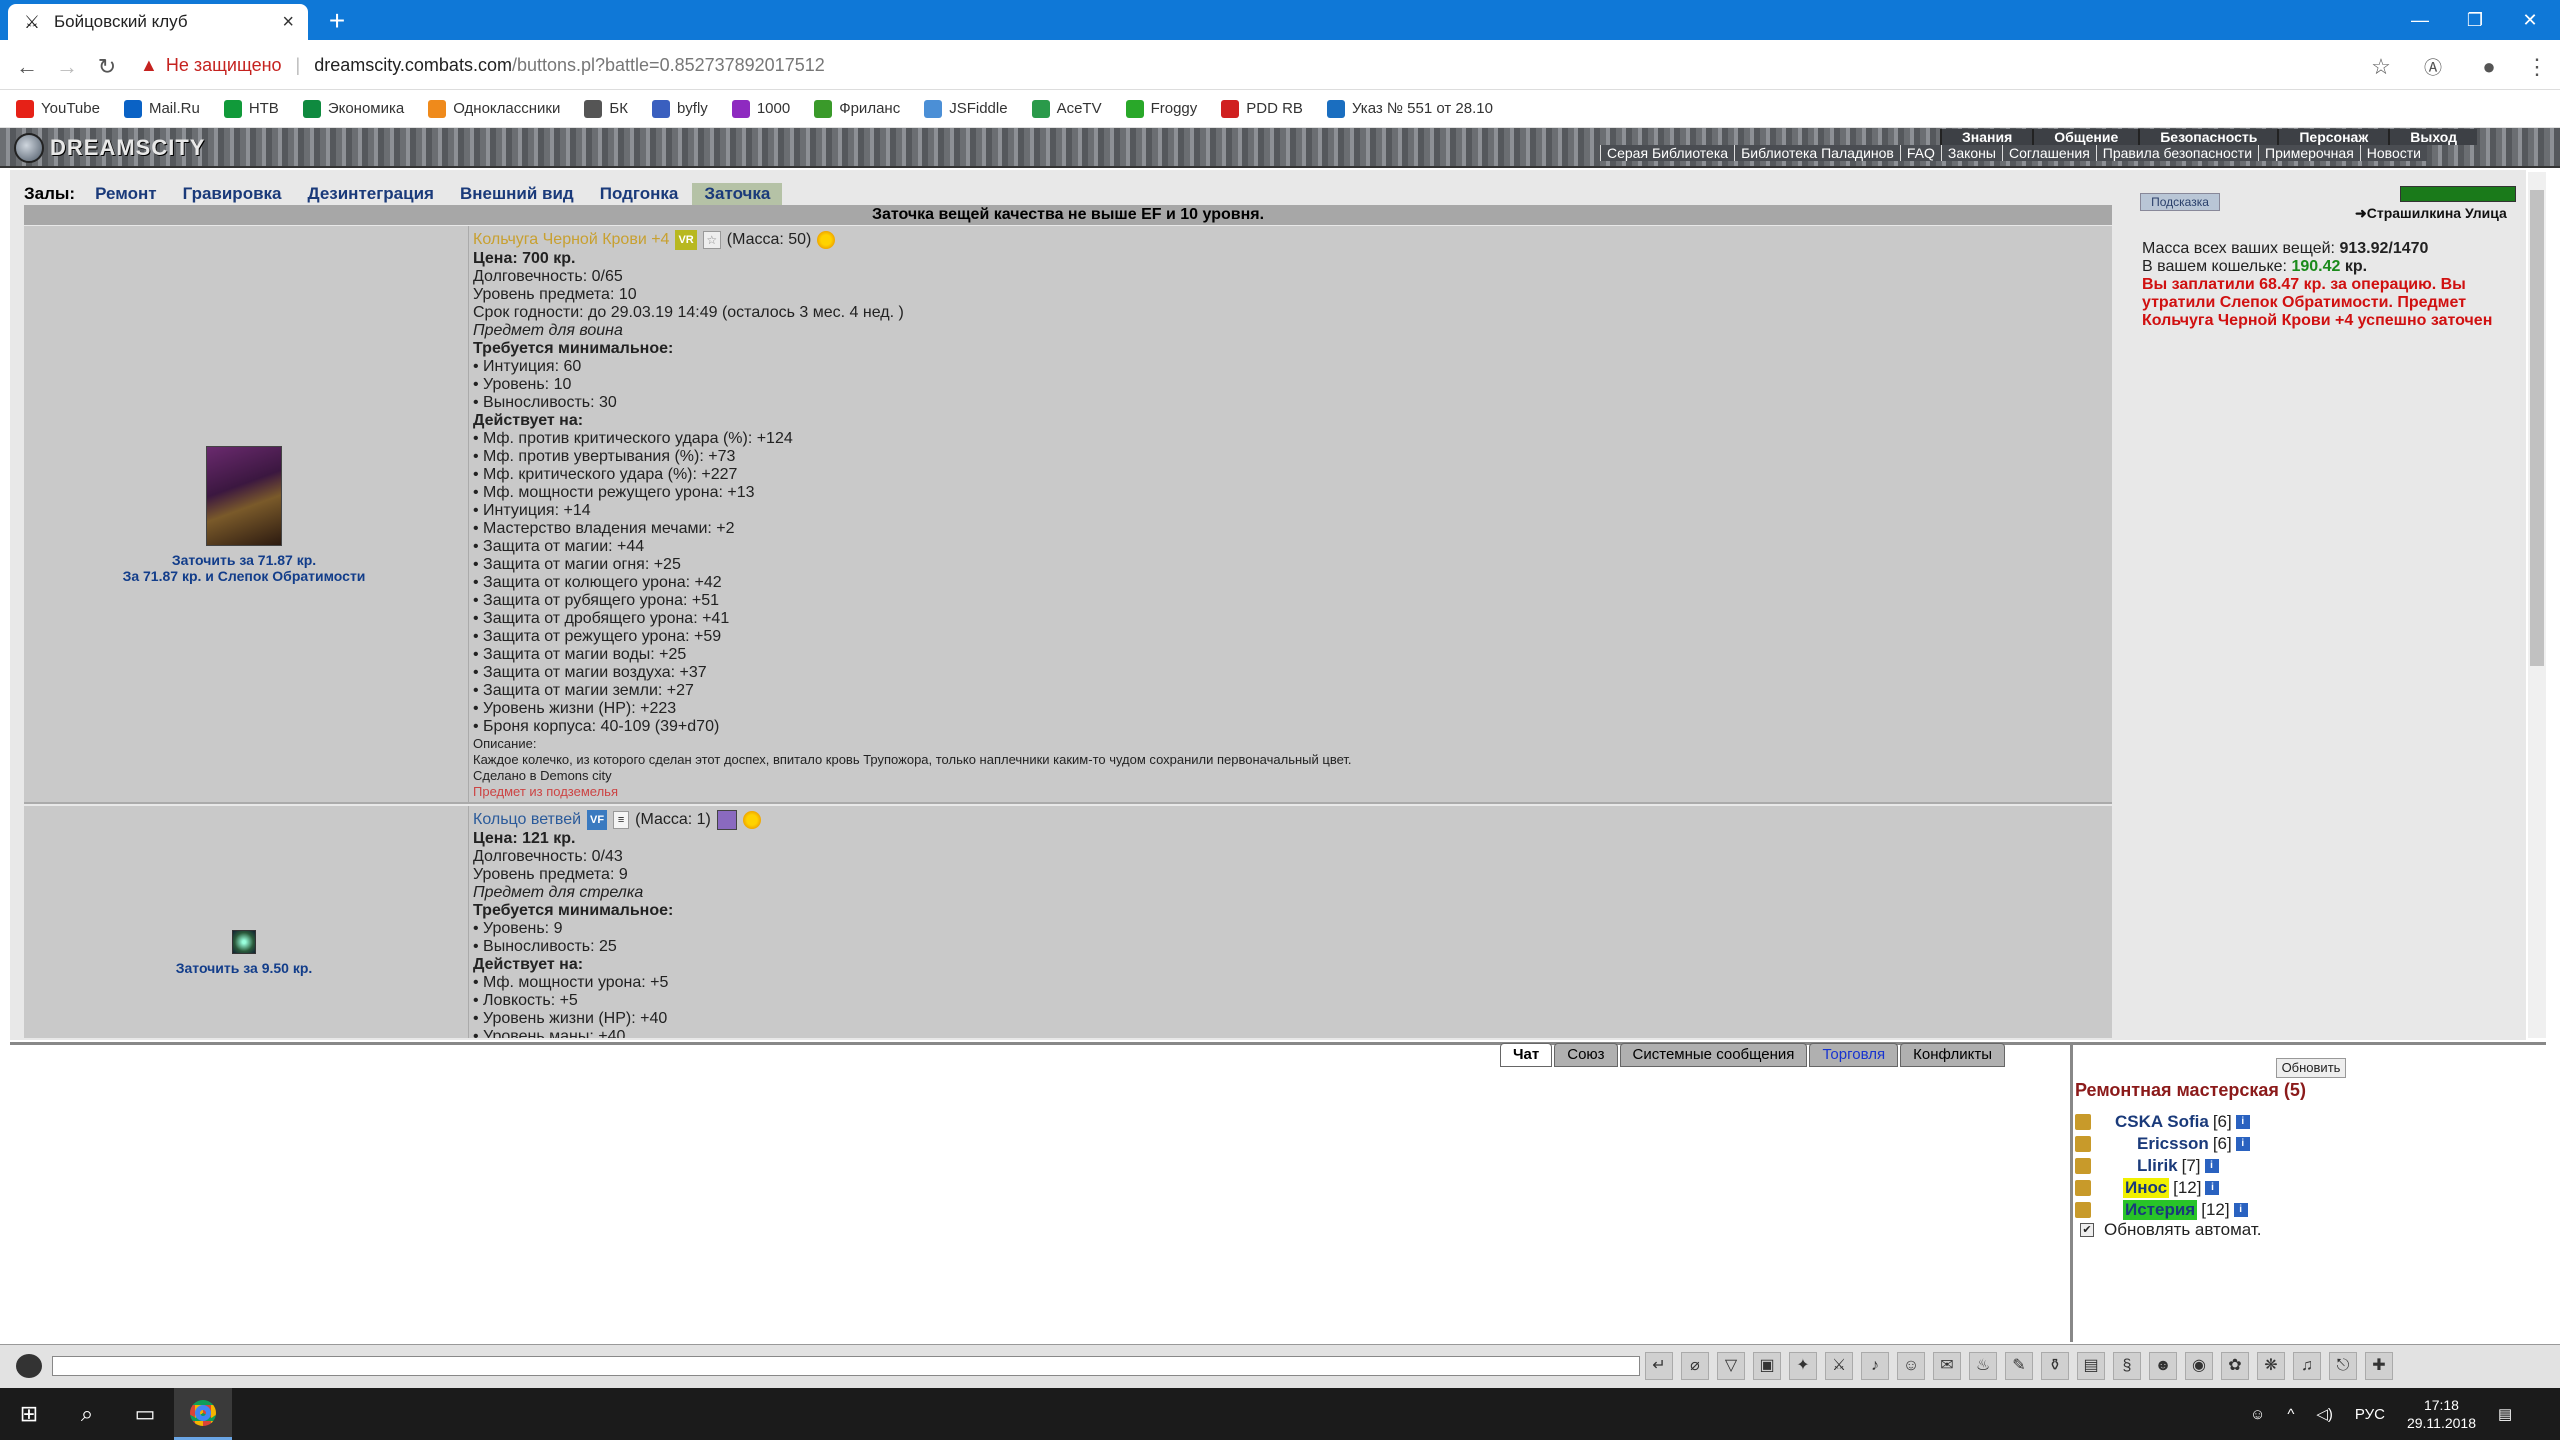  What do you see at coordinates (1161, 108) in the screenshot?
I see `bookmark-item: Froggy` at bounding box center [1161, 108].